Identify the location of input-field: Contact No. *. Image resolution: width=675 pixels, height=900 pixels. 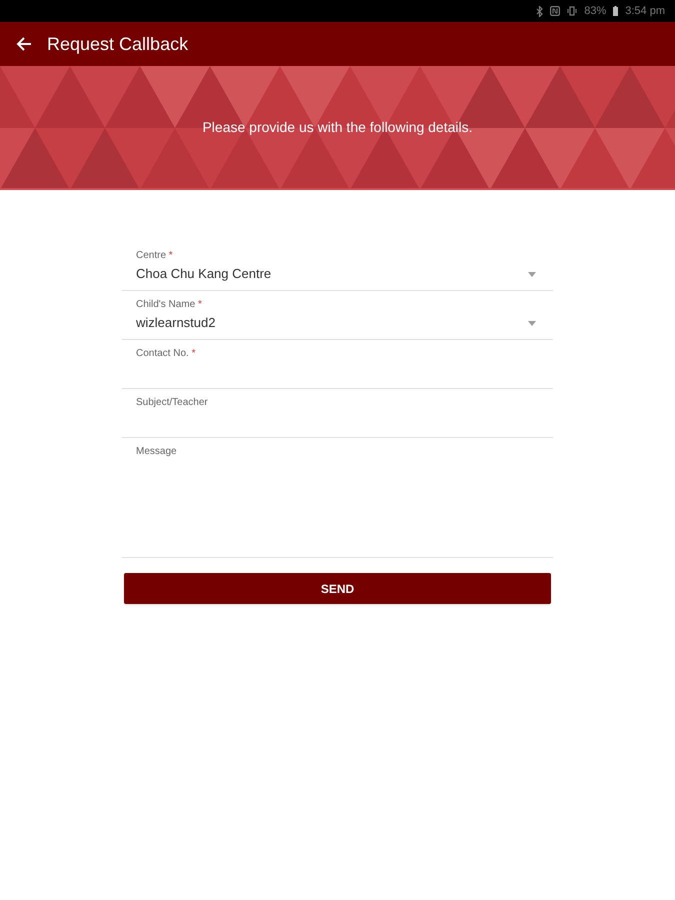
(337, 364).